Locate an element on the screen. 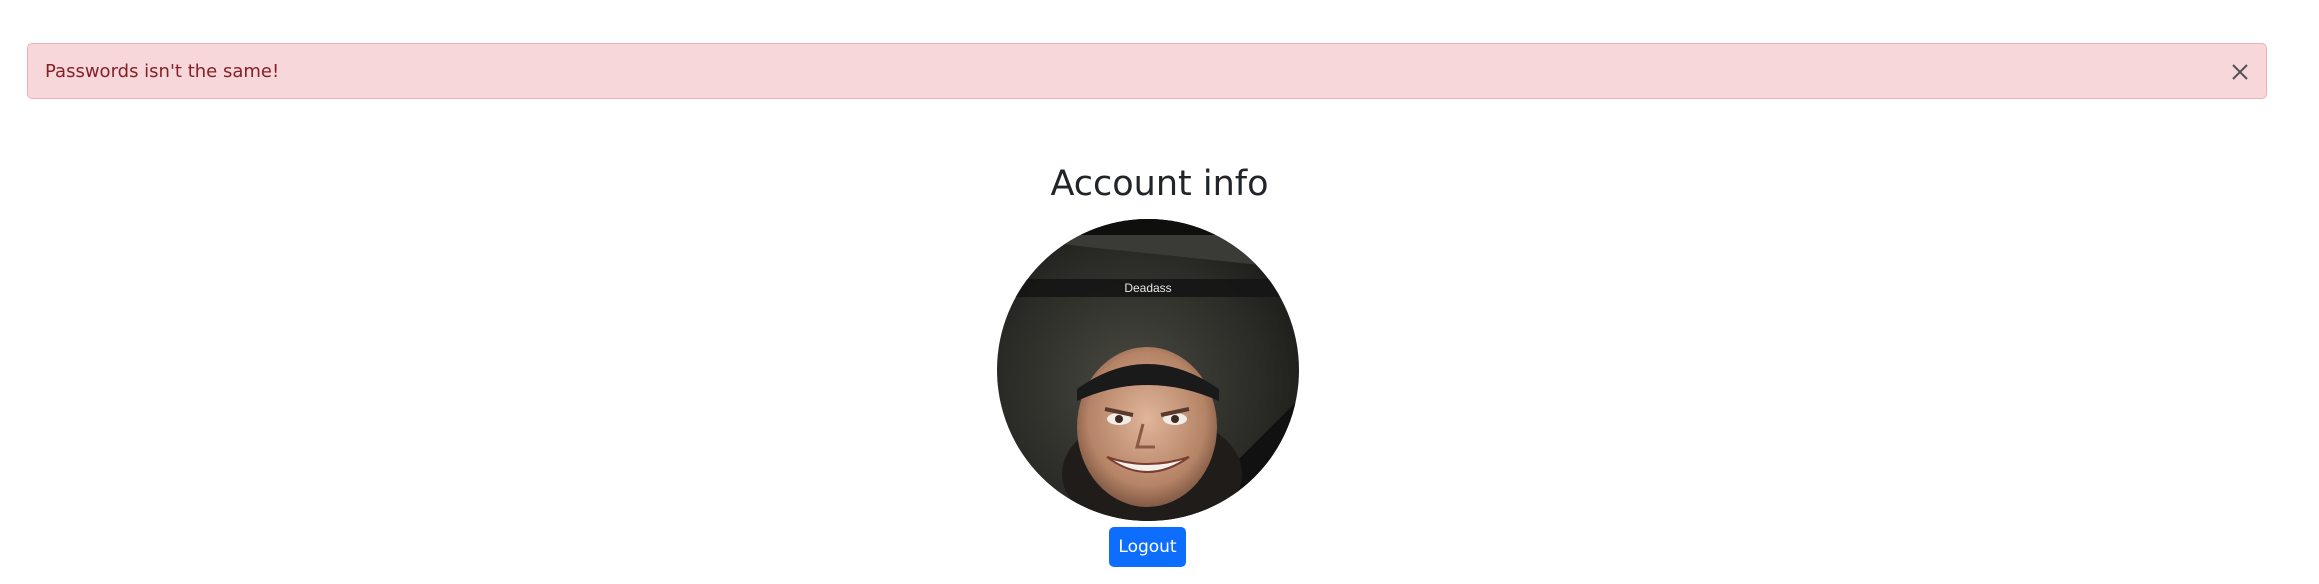  alert-message: Passwords isn't the same! is located at coordinates (162, 71).